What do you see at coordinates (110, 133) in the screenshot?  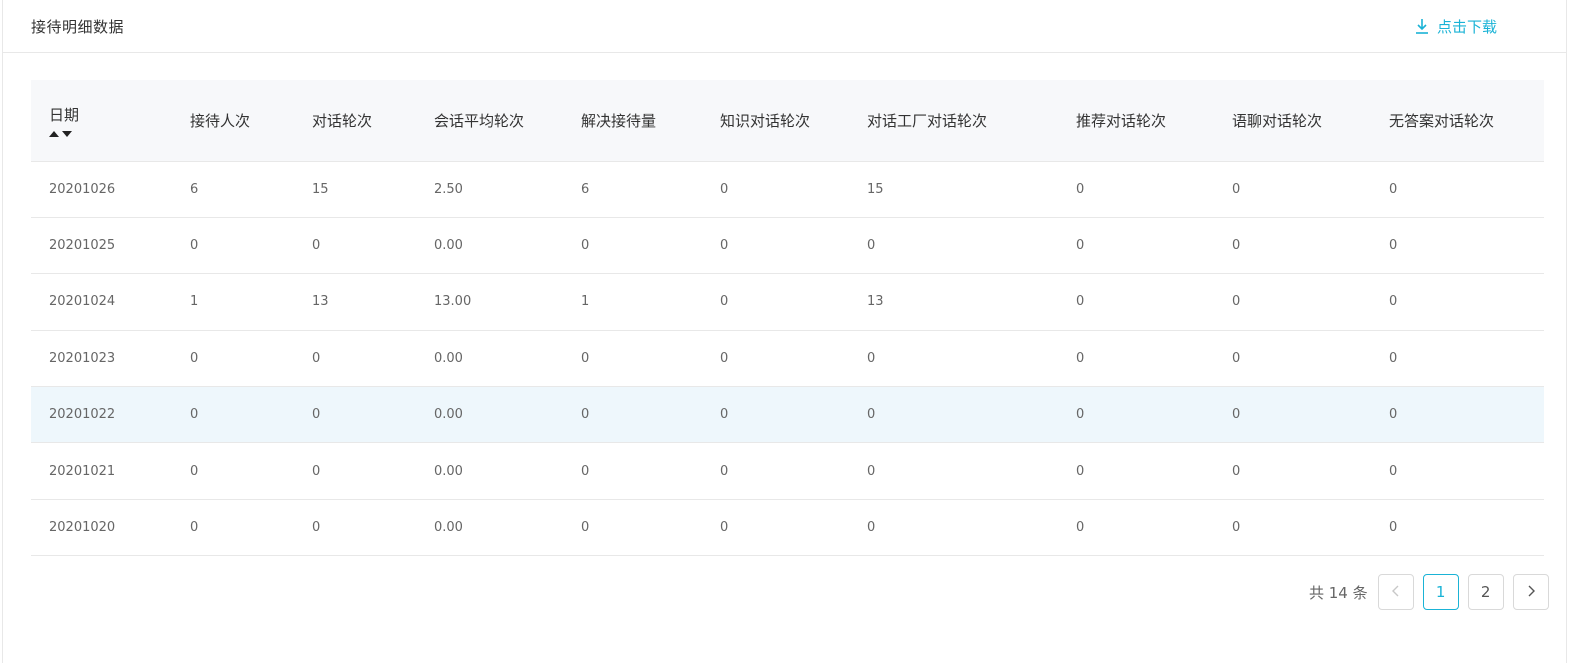 I see `sort-toggle` at bounding box center [110, 133].